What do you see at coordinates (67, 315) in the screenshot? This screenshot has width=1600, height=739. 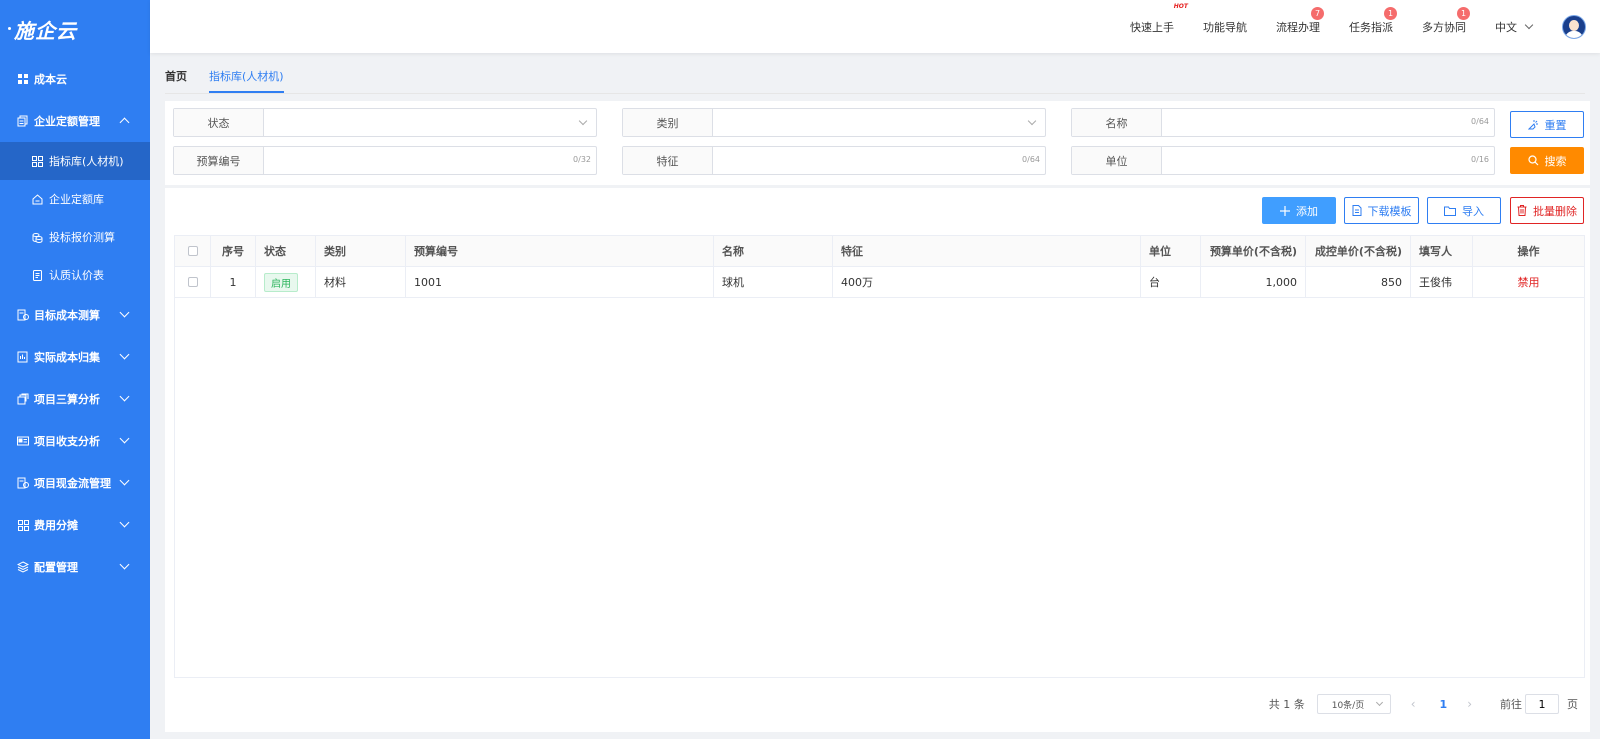 I see `sidebar-item-label: 目标成本测算` at bounding box center [67, 315].